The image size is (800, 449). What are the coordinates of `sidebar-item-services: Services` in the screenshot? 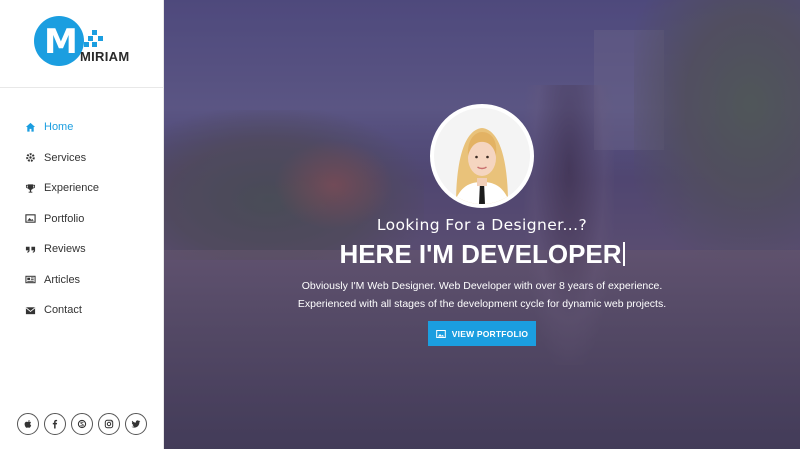 It's located at (82, 158).